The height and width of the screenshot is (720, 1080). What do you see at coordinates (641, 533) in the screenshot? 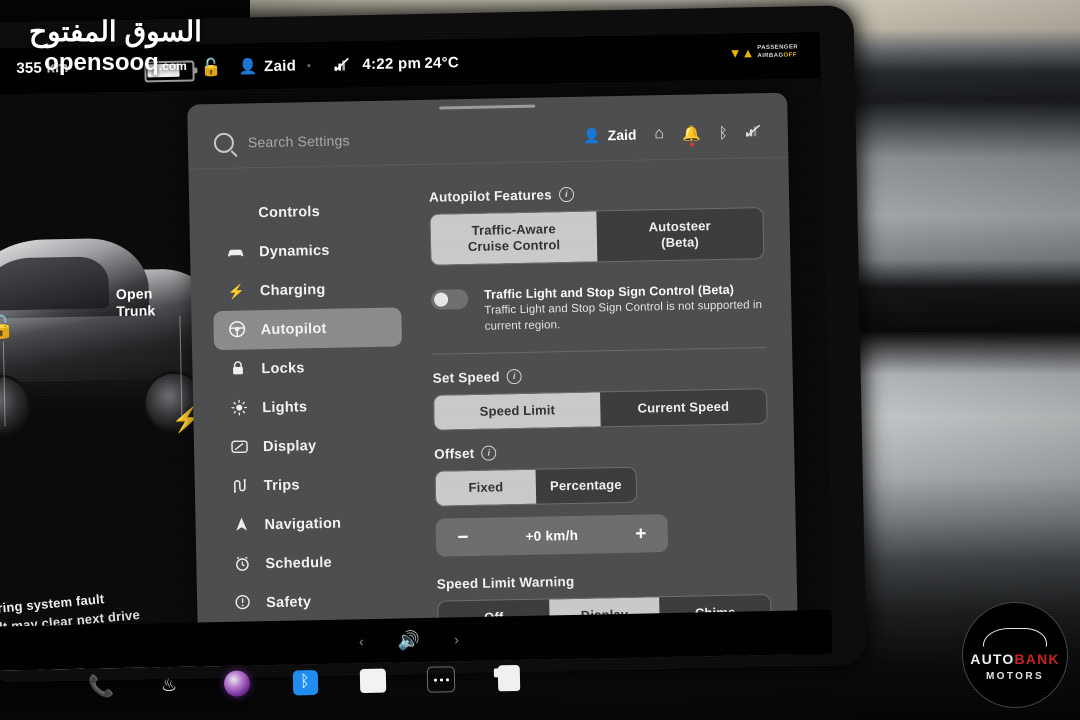
I see `offset-increment-button: +` at bounding box center [641, 533].